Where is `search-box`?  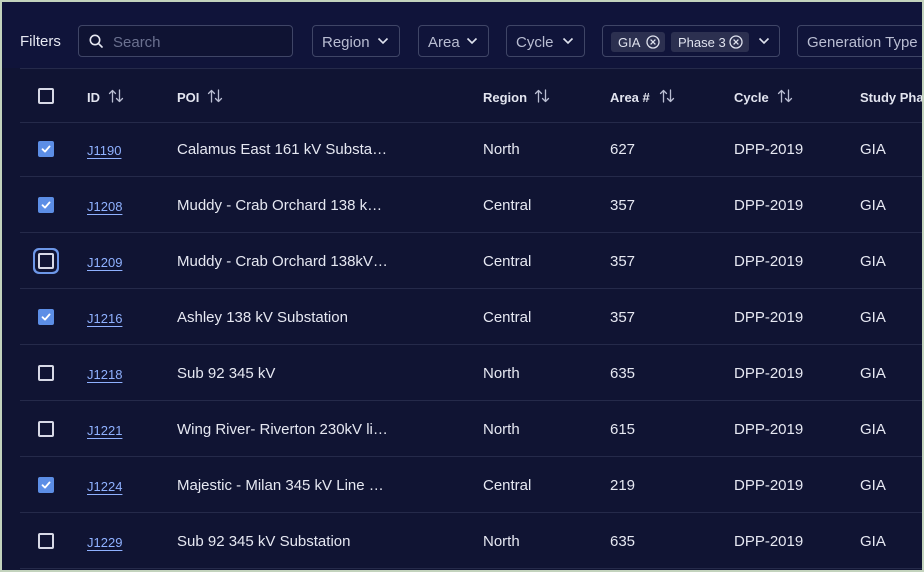
search-box is located at coordinates (185, 41).